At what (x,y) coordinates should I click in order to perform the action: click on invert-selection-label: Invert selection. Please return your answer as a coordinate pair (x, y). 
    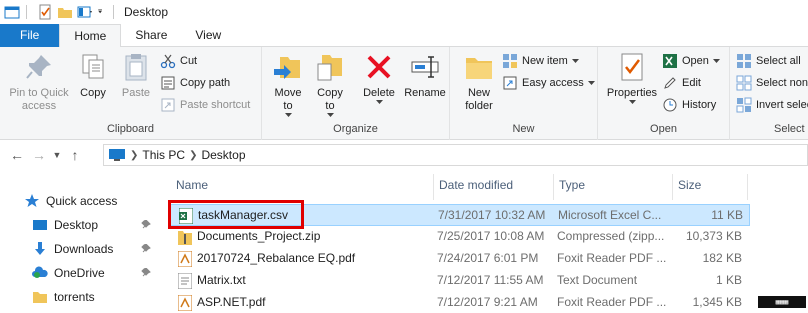
    Looking at the image, I should click on (782, 105).